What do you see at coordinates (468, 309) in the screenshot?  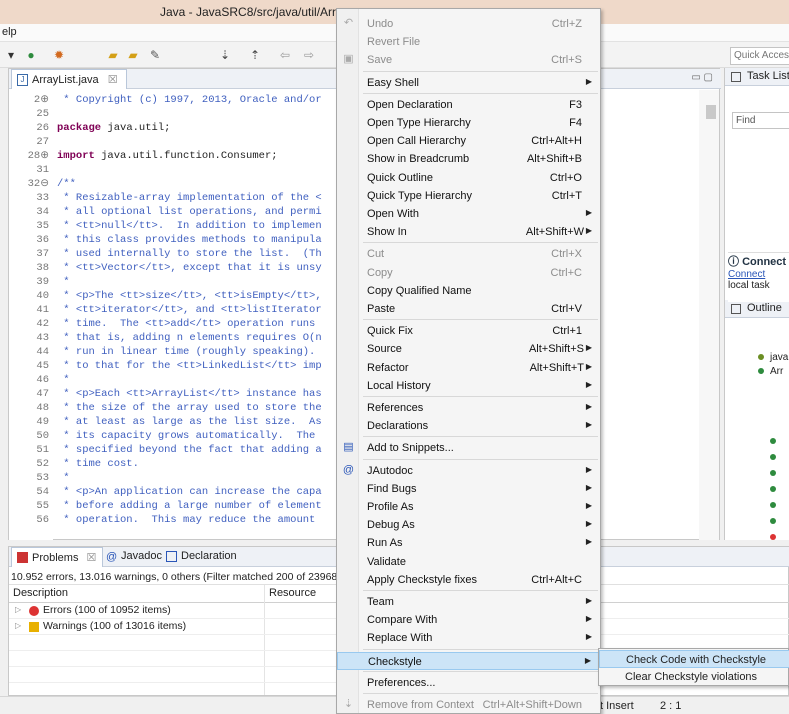 I see `menu-item-paste: Paste Ctrl+V` at bounding box center [468, 309].